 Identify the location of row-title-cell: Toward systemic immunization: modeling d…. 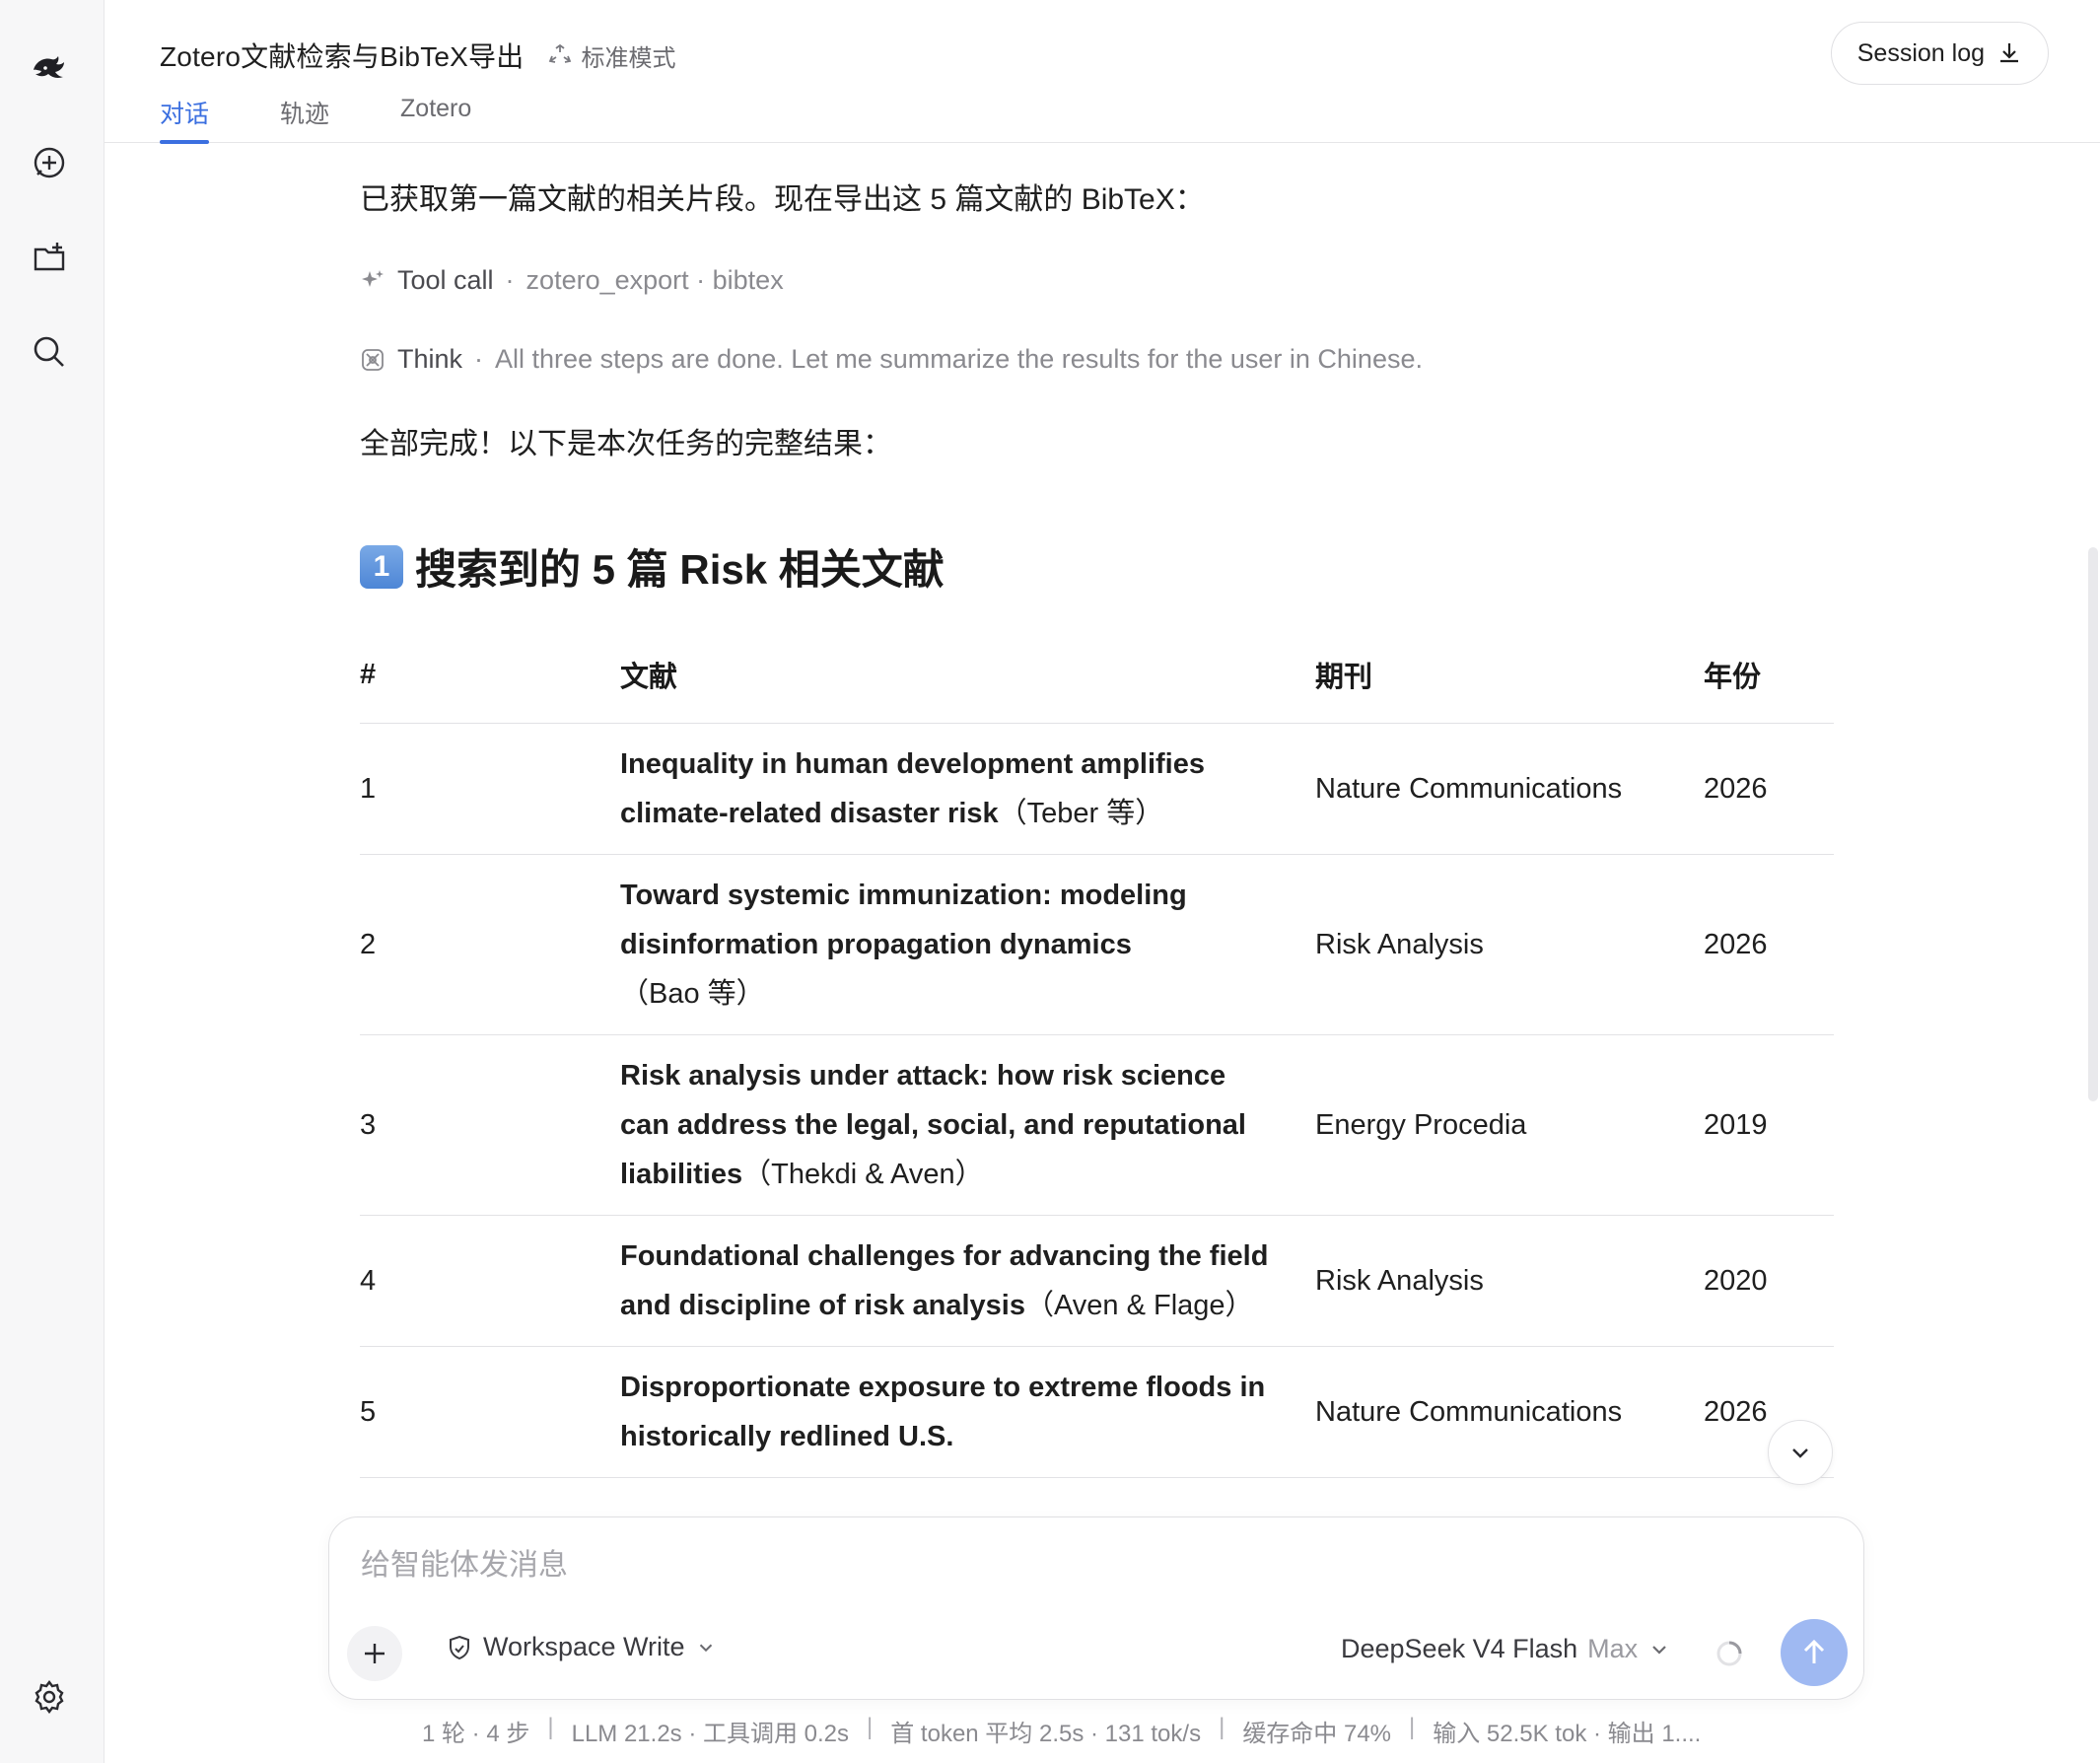
(967, 944).